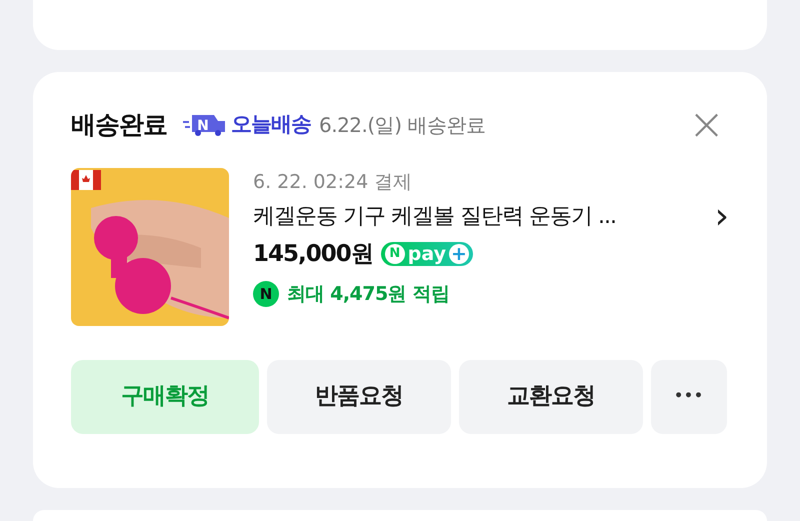  I want to click on action-button: 반품요청, so click(359, 397).